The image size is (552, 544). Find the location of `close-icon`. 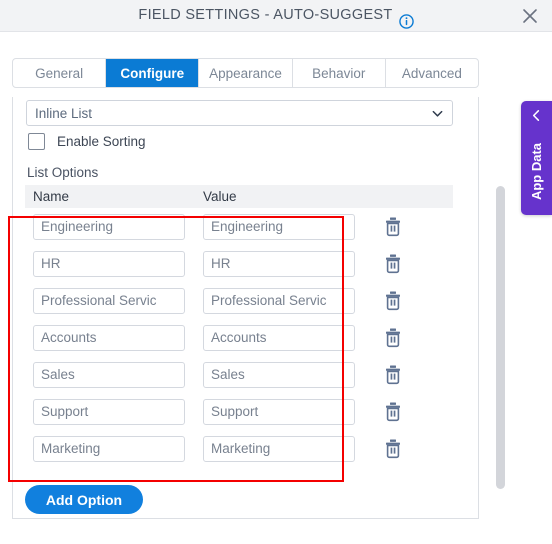

close-icon is located at coordinates (530, 16).